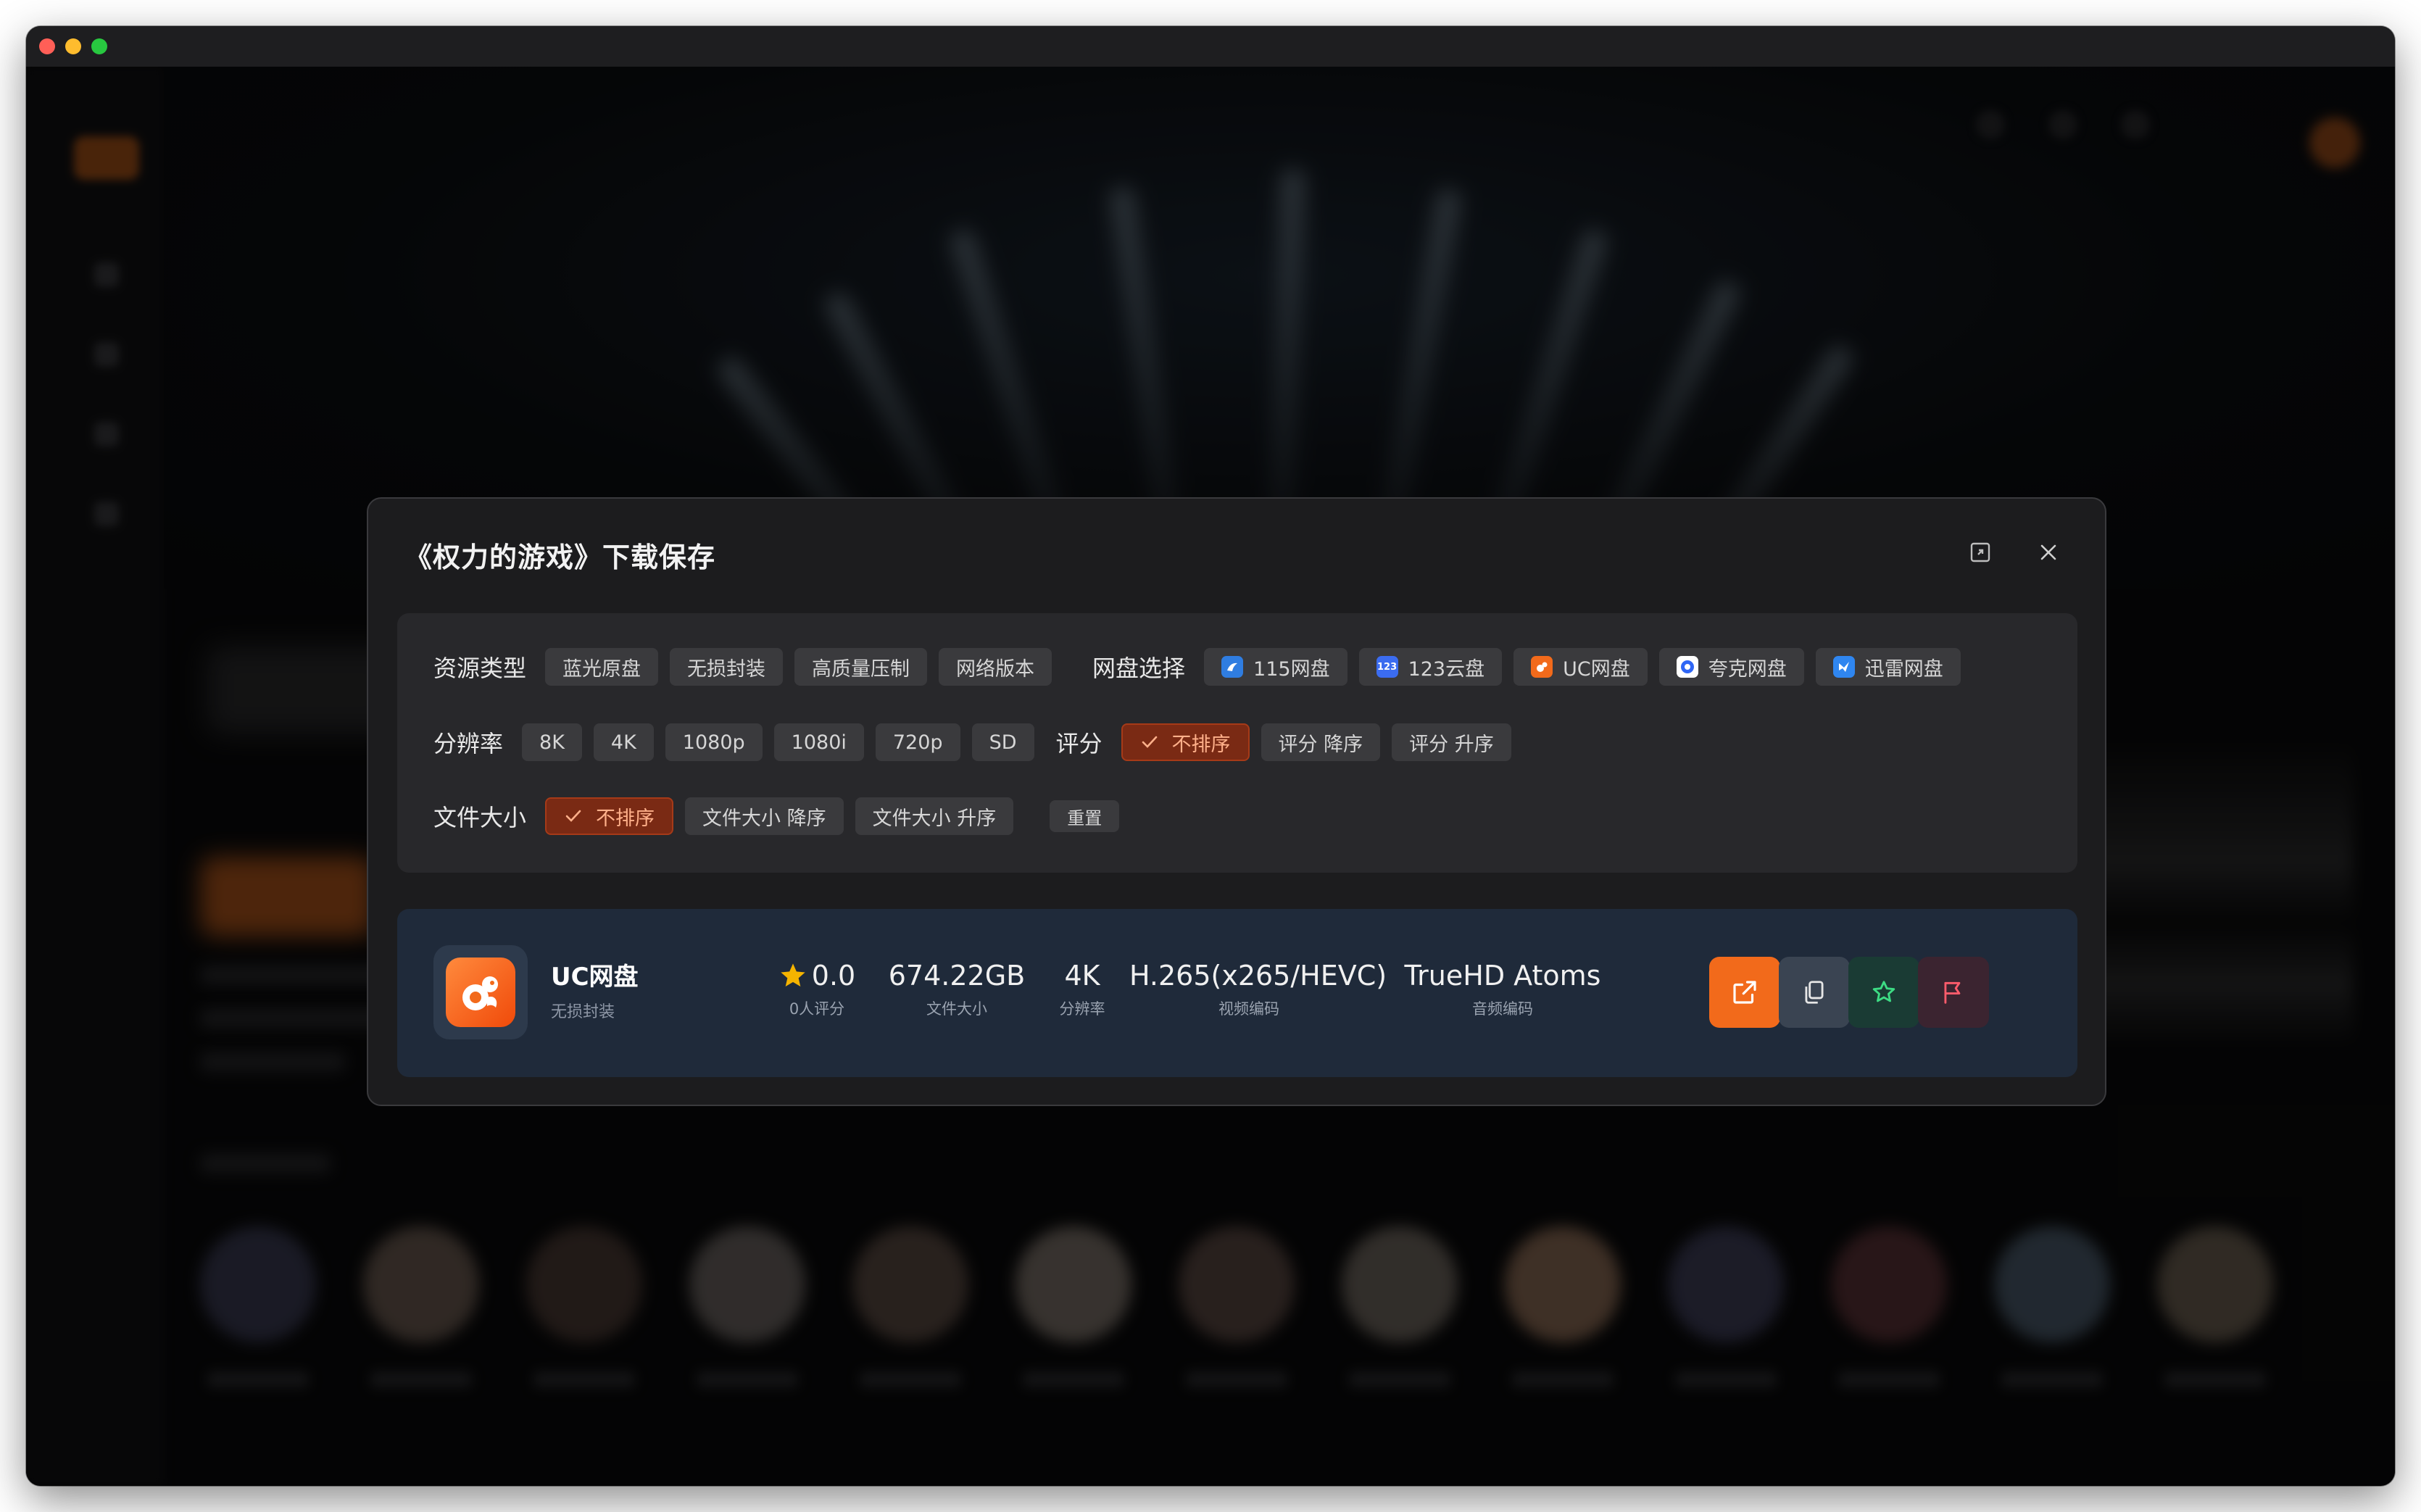  I want to click on file-size-label: 文件大小, so click(480, 817).